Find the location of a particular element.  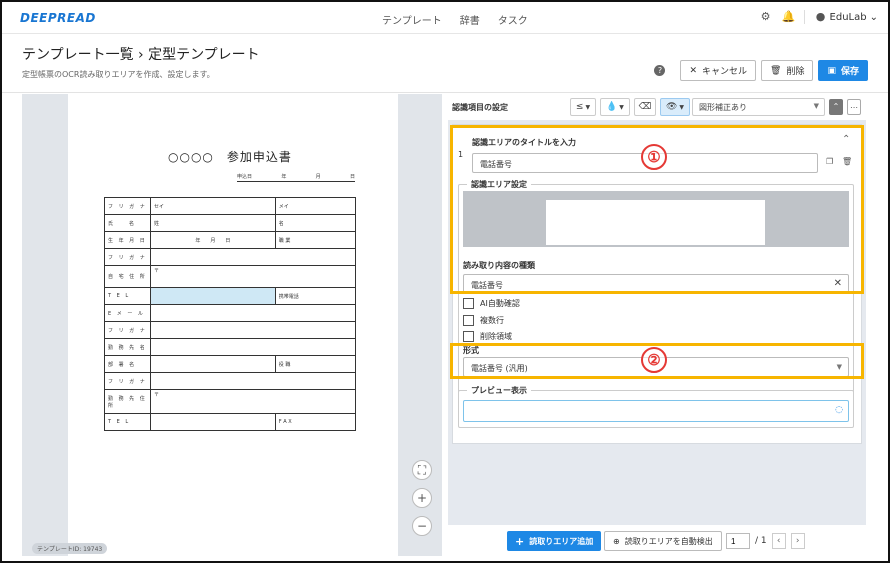

form-label: T E L is located at coordinates (127, 422).